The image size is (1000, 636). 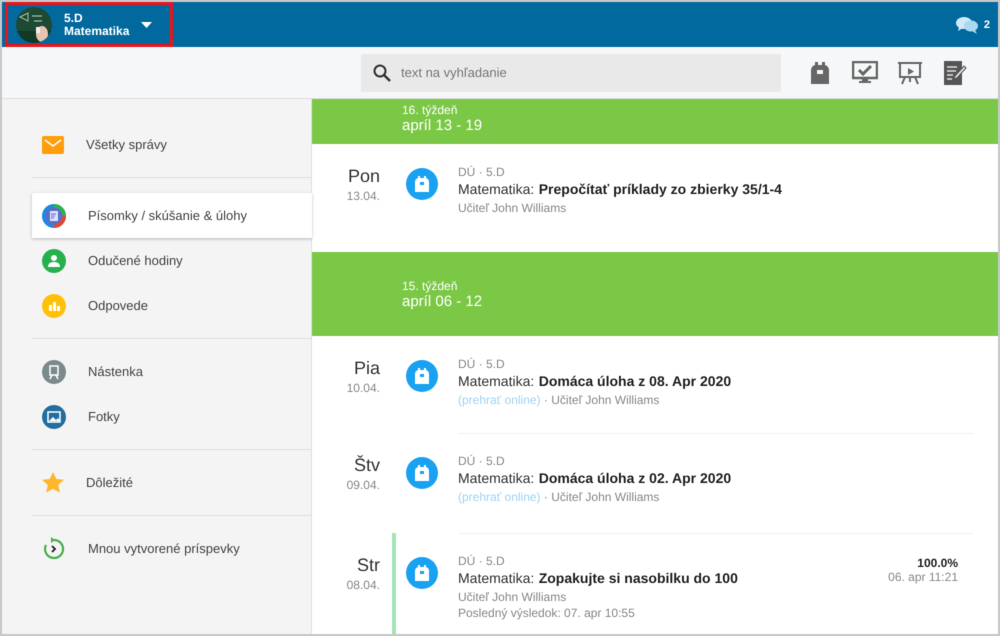 I want to click on score-time: 06. apr 11:21, so click(x=923, y=577).